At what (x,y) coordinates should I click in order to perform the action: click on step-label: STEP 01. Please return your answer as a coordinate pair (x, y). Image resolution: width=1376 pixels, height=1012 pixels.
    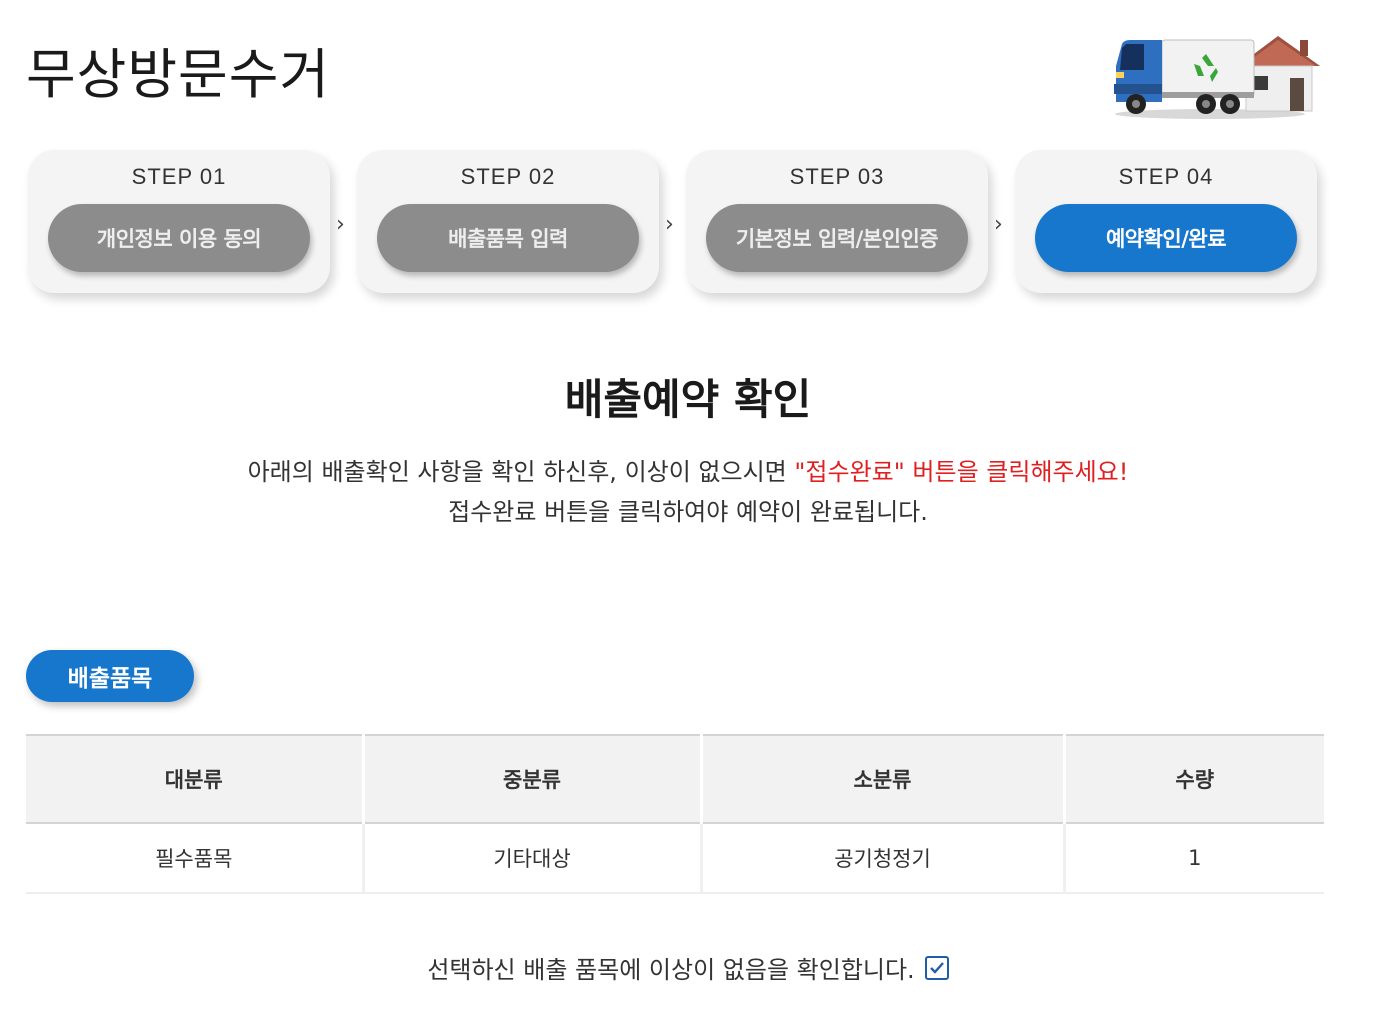
    Looking at the image, I should click on (179, 176).